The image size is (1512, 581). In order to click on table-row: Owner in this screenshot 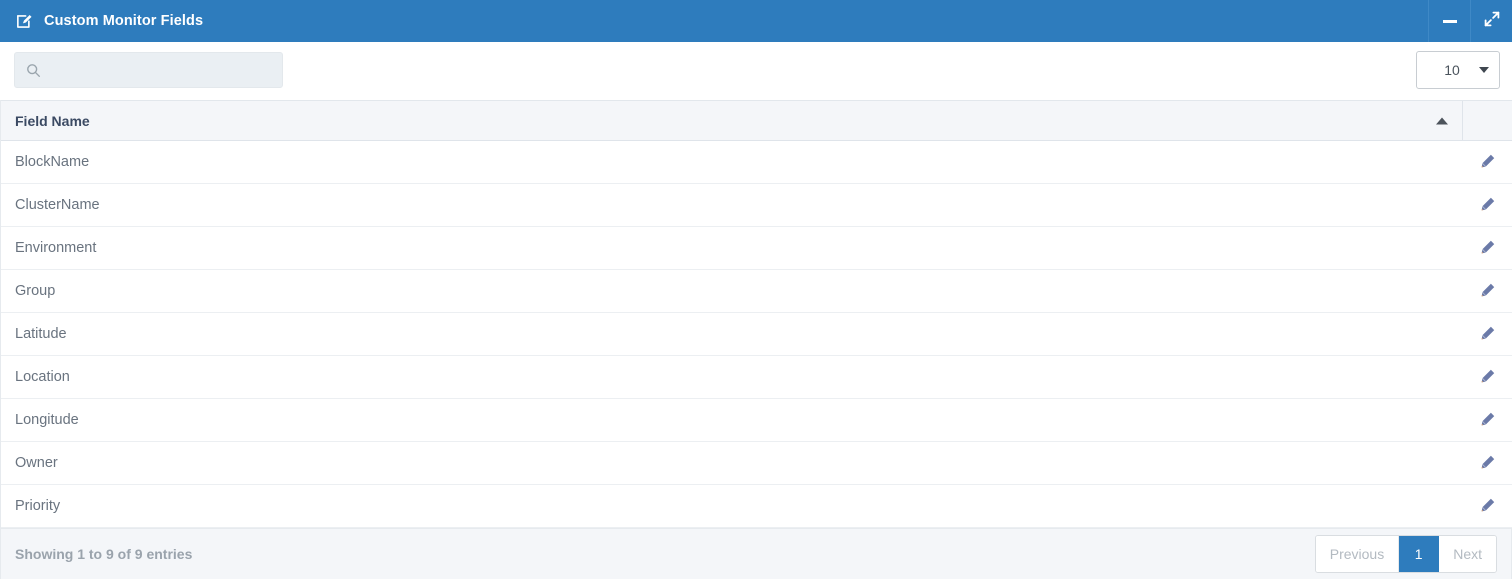, I will do `click(756, 463)`.